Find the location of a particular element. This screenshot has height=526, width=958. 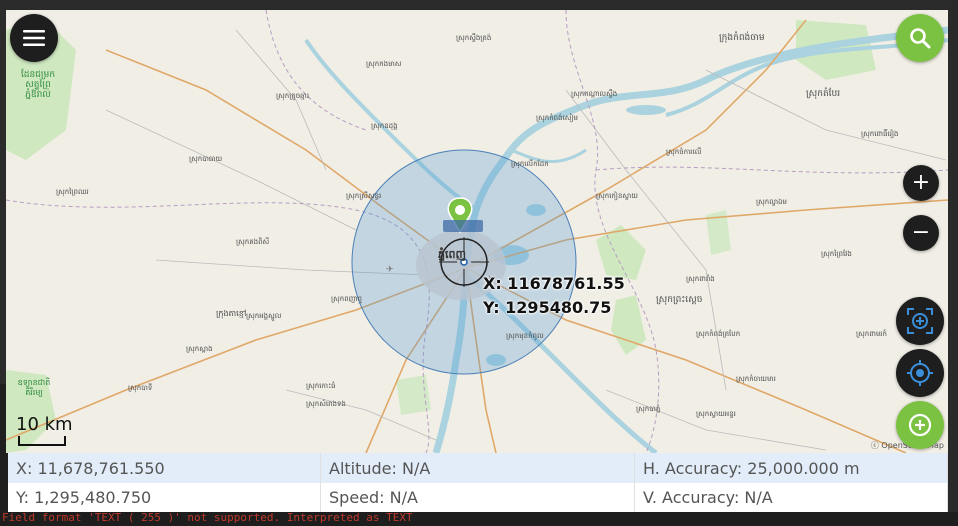

place-label: ស្រុកសំរោងទង is located at coordinates (326, 404).